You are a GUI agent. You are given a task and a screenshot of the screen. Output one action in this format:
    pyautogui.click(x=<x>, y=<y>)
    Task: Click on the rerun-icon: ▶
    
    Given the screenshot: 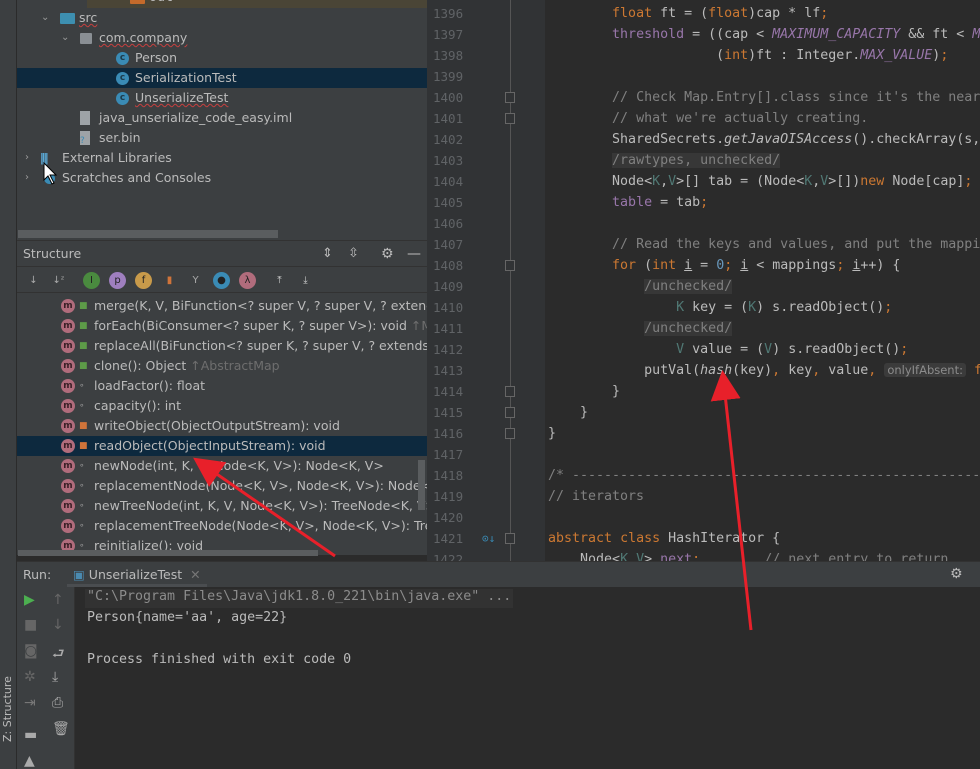 What is the action you would take?
    pyautogui.click(x=29, y=600)
    